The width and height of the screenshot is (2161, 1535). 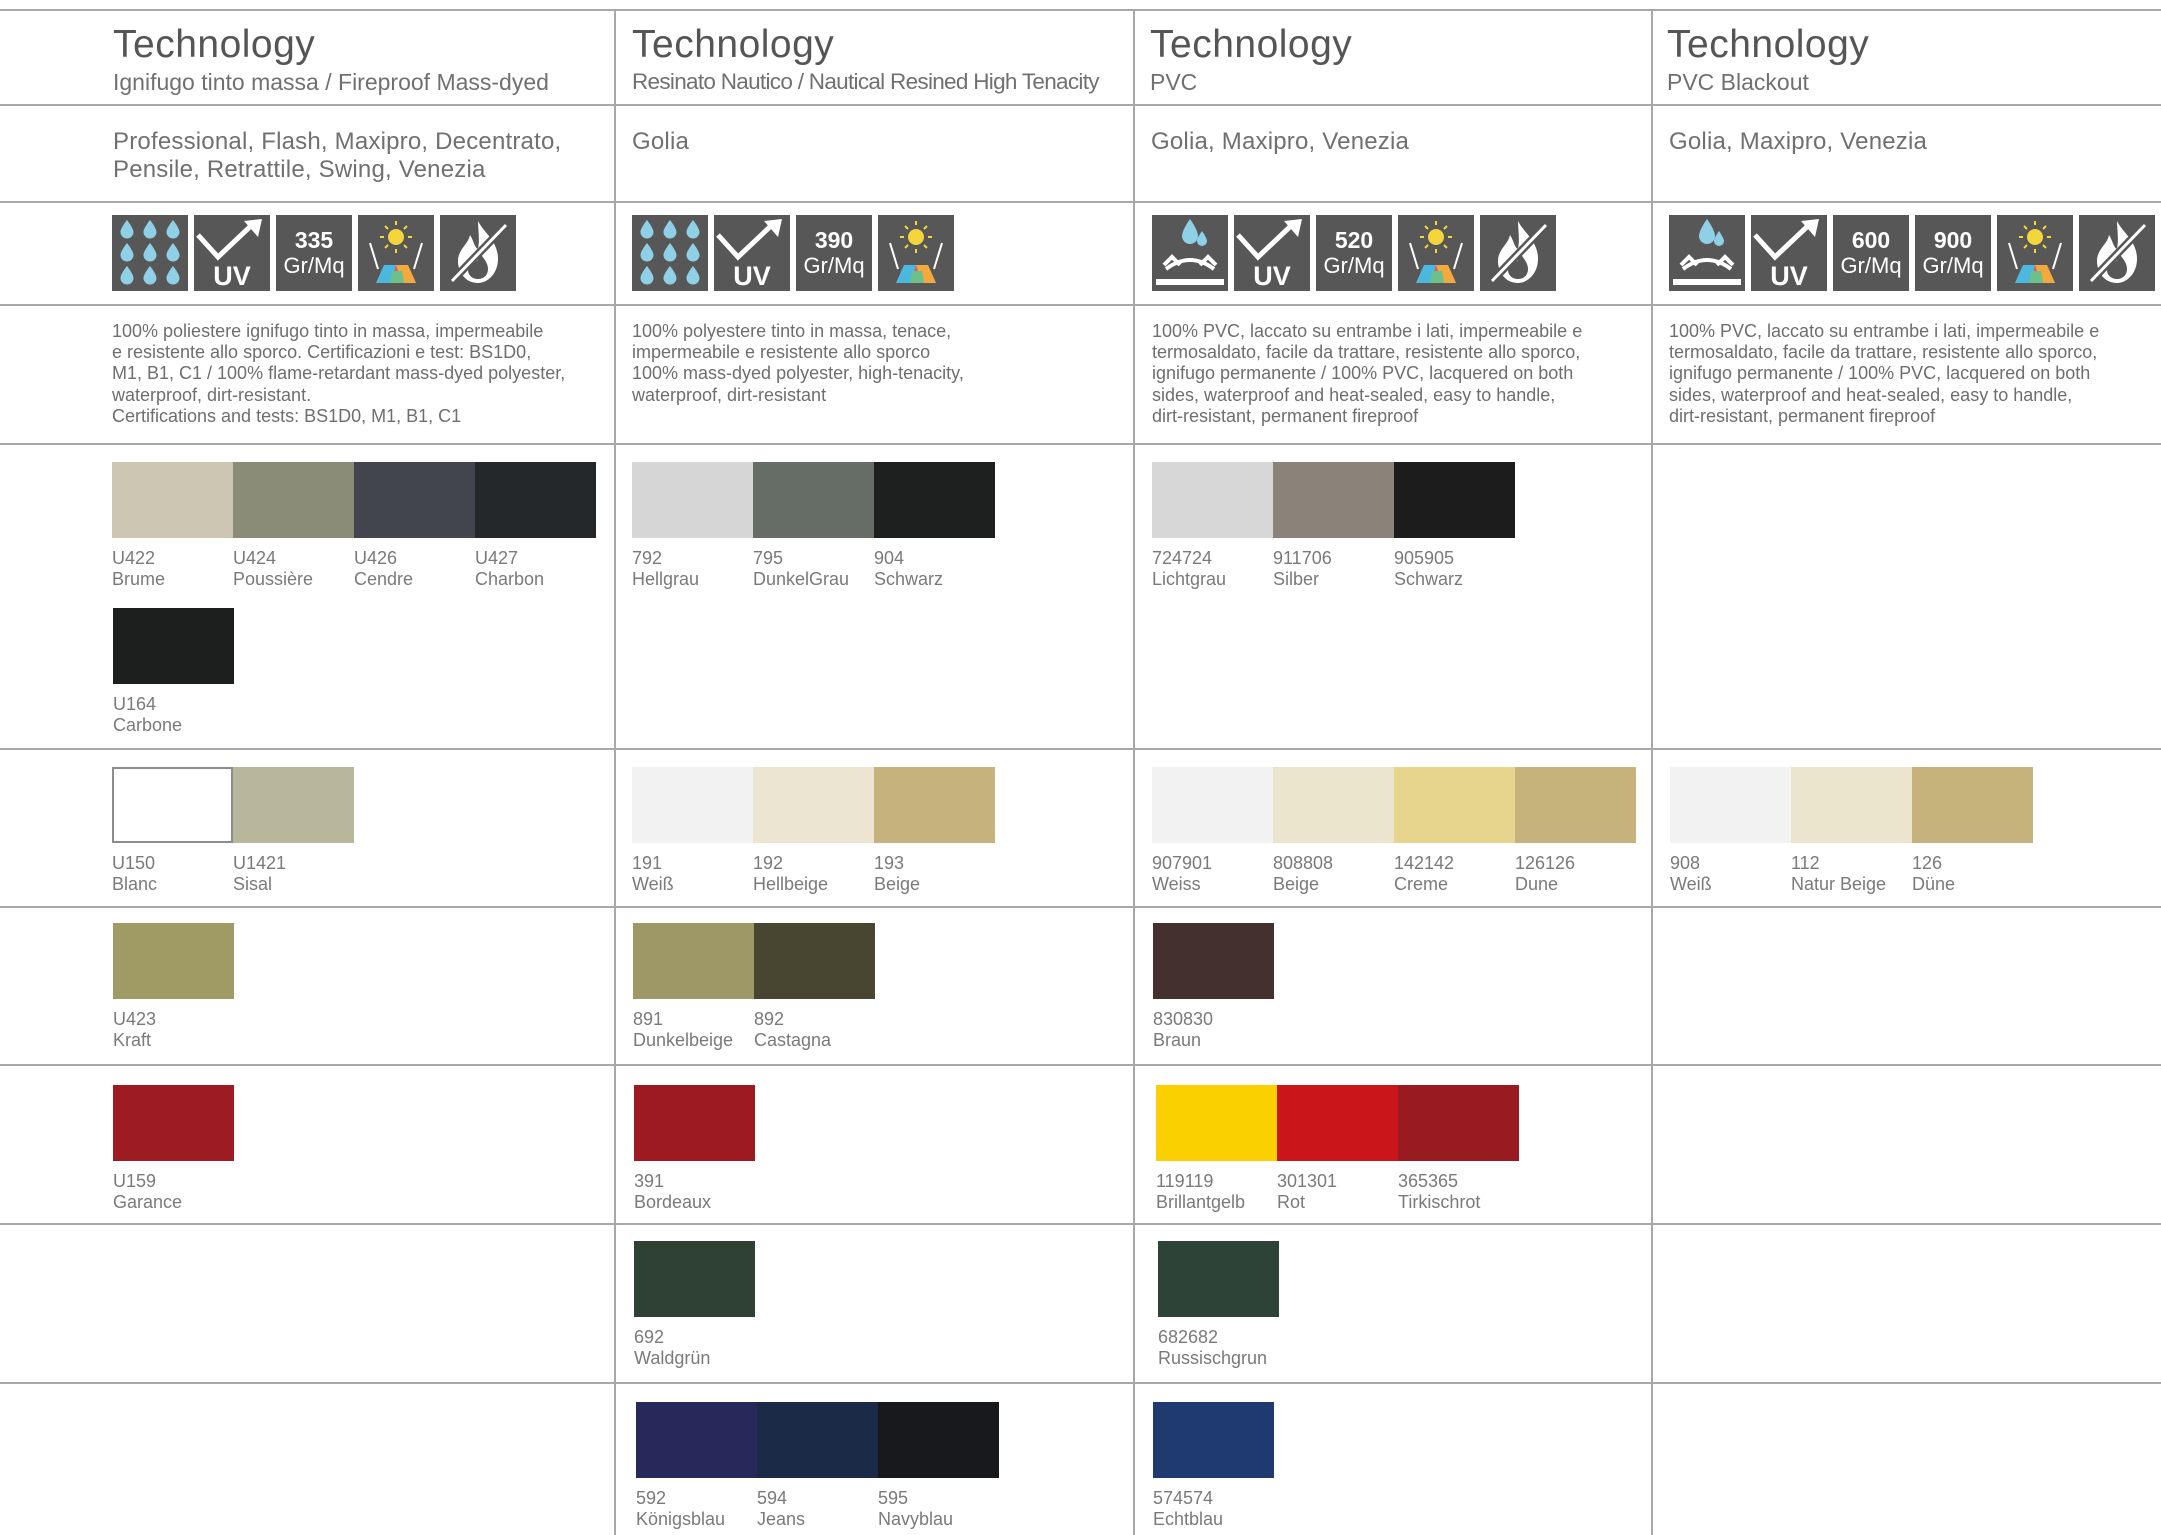 I want to click on column-title: Technology, so click(x=1251, y=44).